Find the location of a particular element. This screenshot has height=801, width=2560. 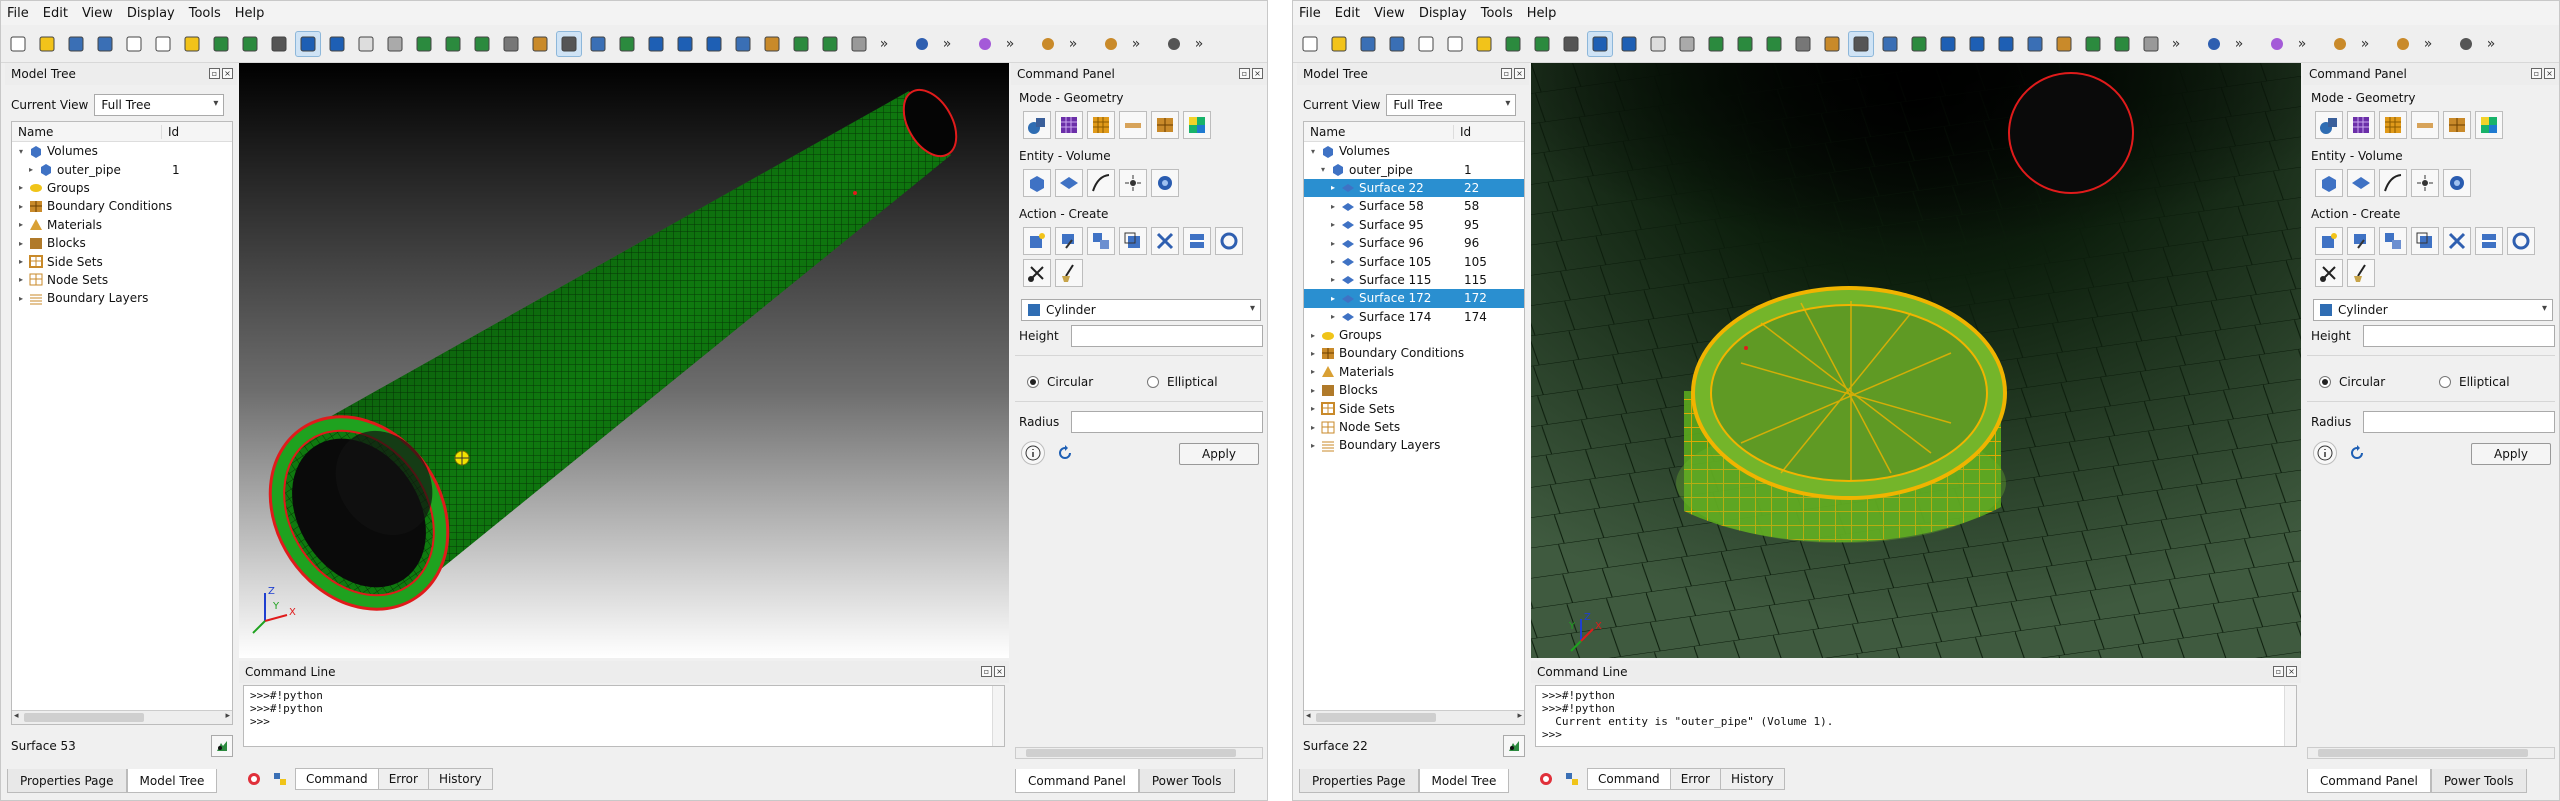

geometry-mode-icon is located at coordinates (2329, 125).